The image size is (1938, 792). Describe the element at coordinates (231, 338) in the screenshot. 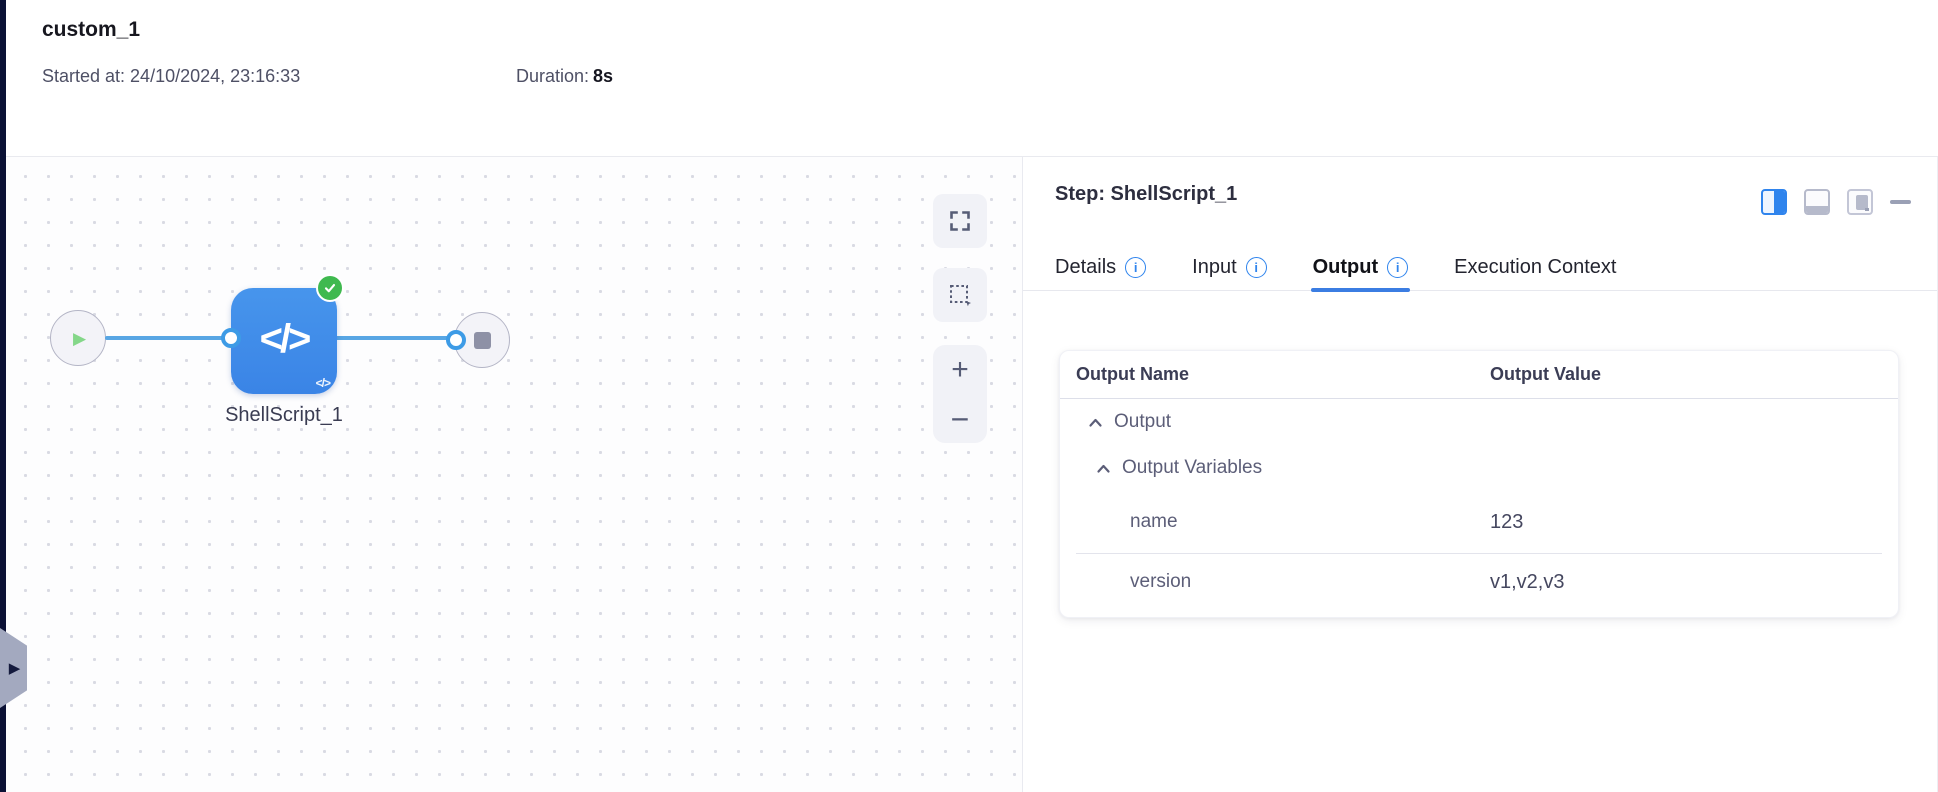

I see `connector-port-left` at that location.